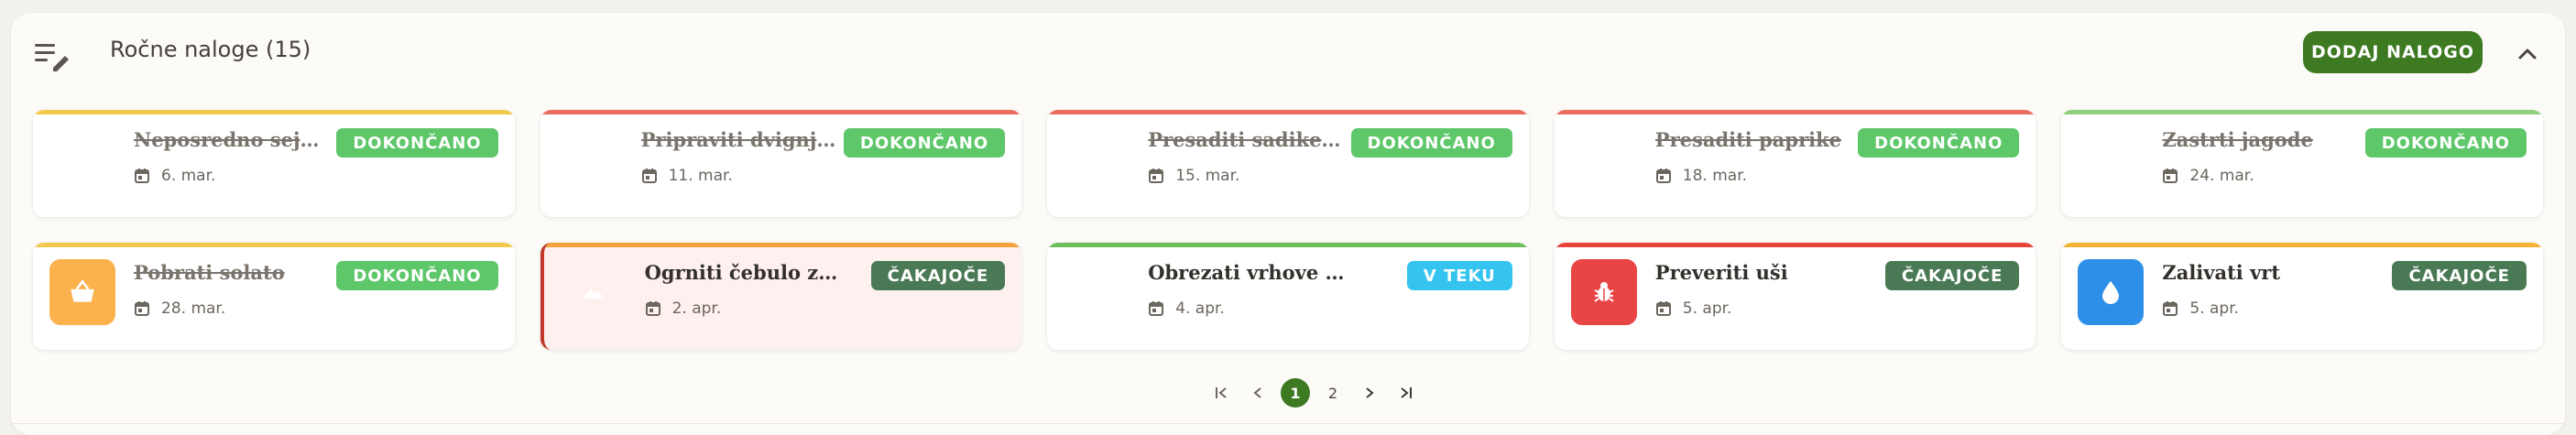  Describe the element at coordinates (1288, 296) in the screenshot. I see `task-card: Obrezati vrhove bazilike 4. apr. V TEKU` at that location.